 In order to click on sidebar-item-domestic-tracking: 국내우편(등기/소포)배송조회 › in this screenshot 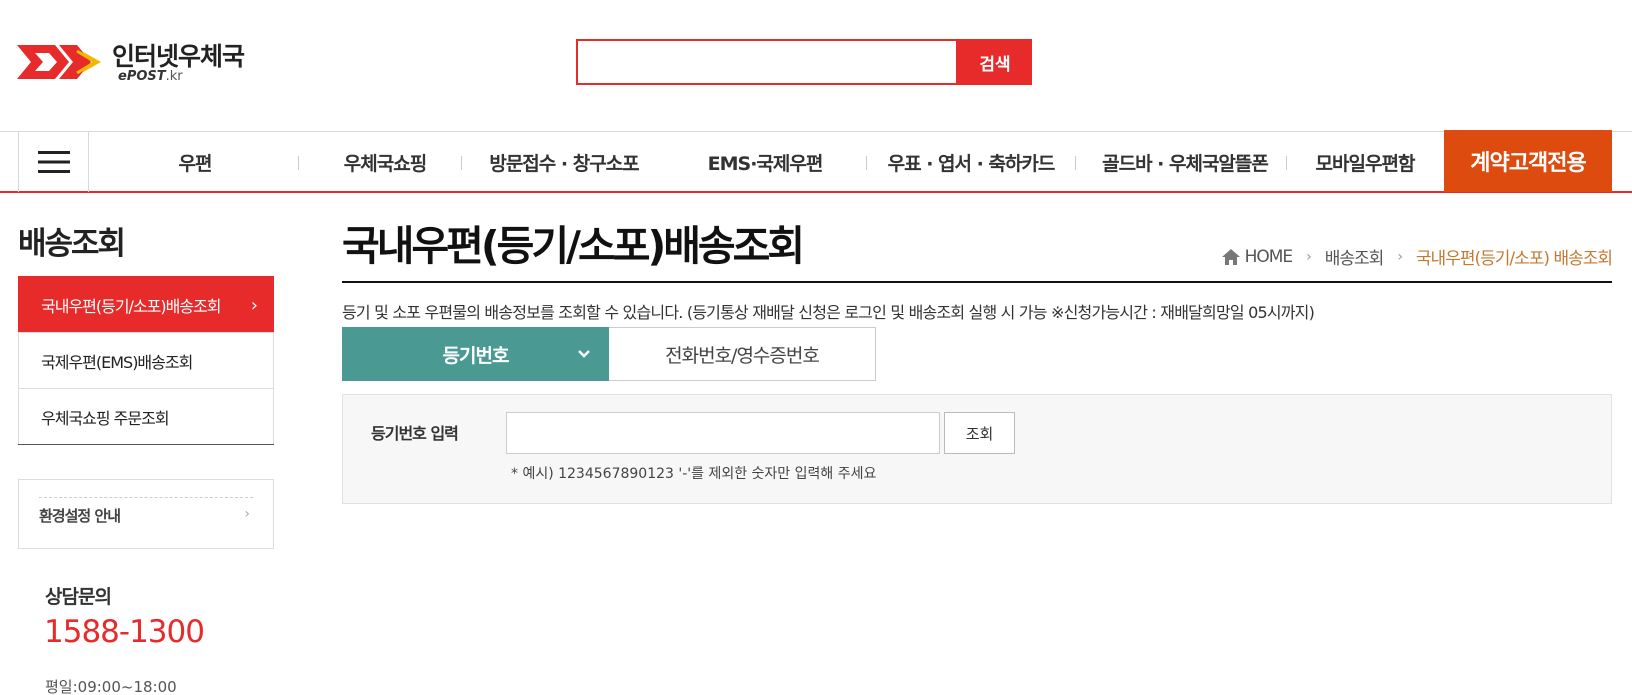, I will do `click(146, 304)`.